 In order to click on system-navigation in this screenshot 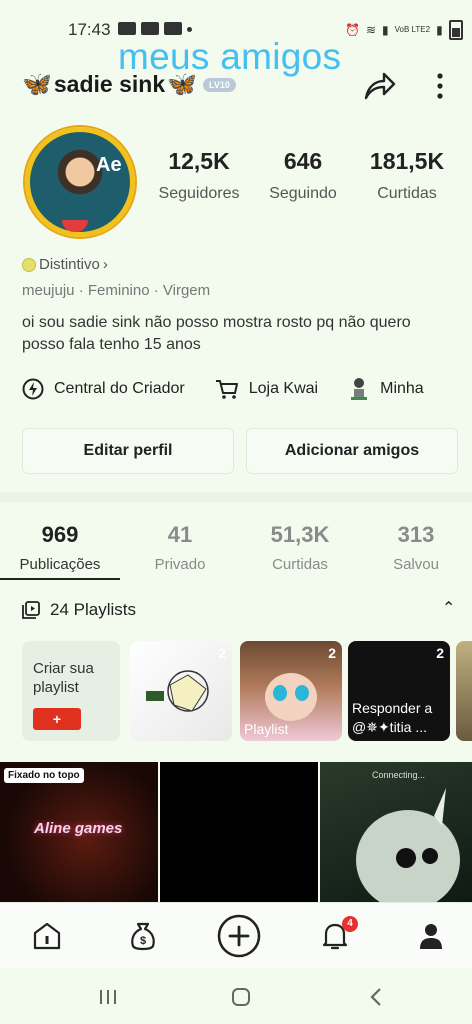, I will do `click(236, 996)`.